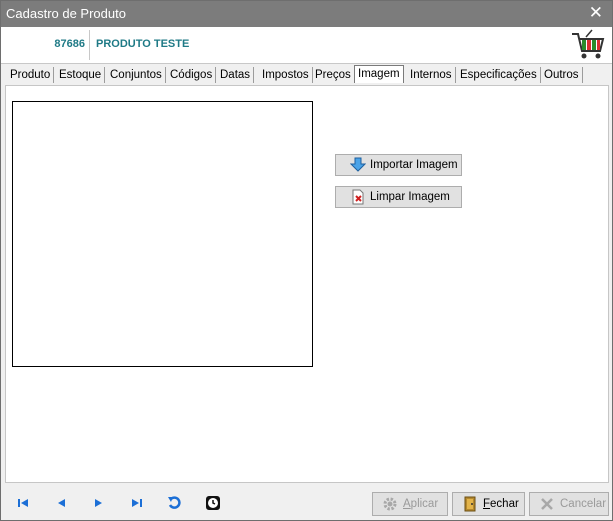  I want to click on header-divider, so click(89, 45).